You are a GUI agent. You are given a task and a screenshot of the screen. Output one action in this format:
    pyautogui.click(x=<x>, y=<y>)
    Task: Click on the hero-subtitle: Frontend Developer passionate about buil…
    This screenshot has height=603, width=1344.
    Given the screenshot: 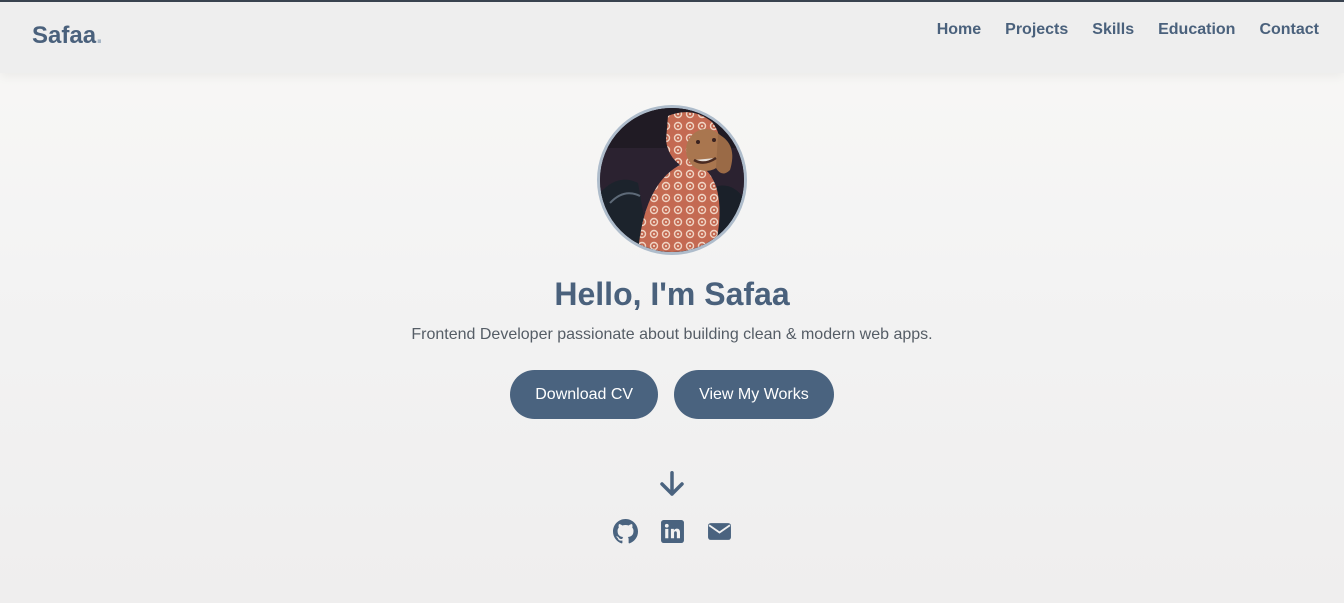 What is the action you would take?
    pyautogui.click(x=672, y=334)
    